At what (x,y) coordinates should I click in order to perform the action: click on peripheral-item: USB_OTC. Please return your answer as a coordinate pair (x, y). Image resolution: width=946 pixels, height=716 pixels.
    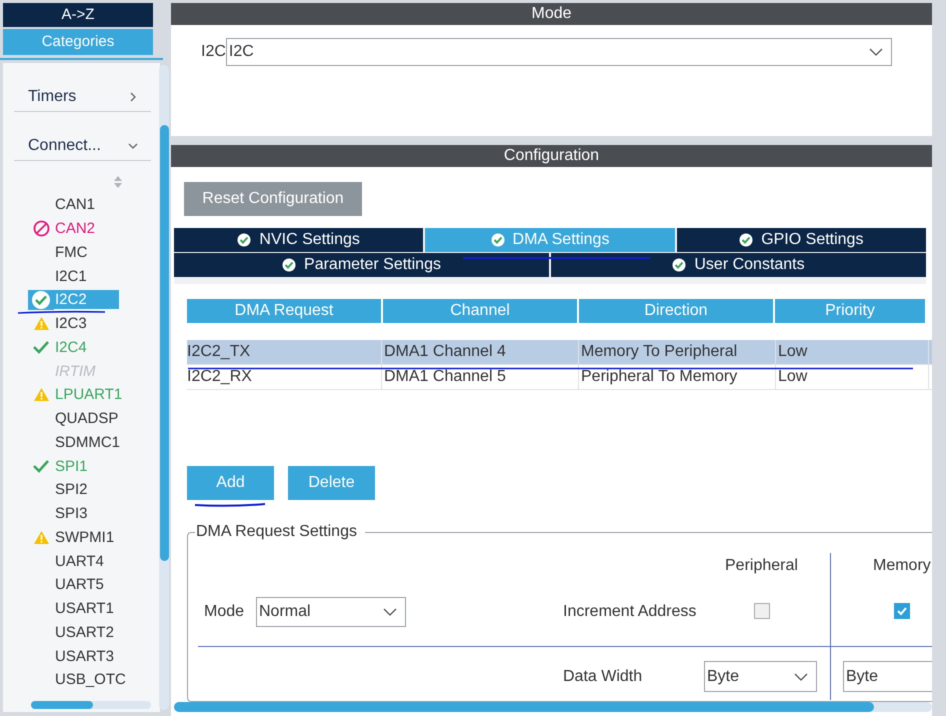
    Looking at the image, I should click on (92, 680).